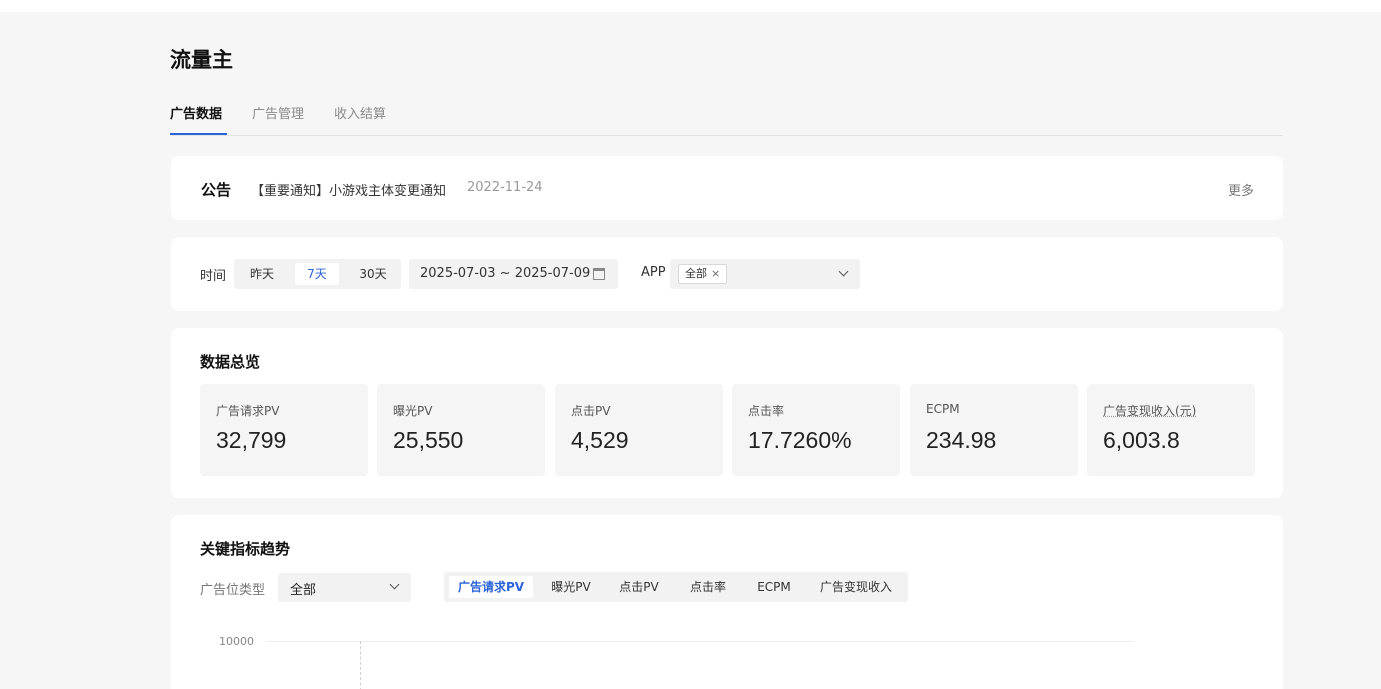 The height and width of the screenshot is (689, 1381). I want to click on metric-label: 点击PV, so click(591, 411).